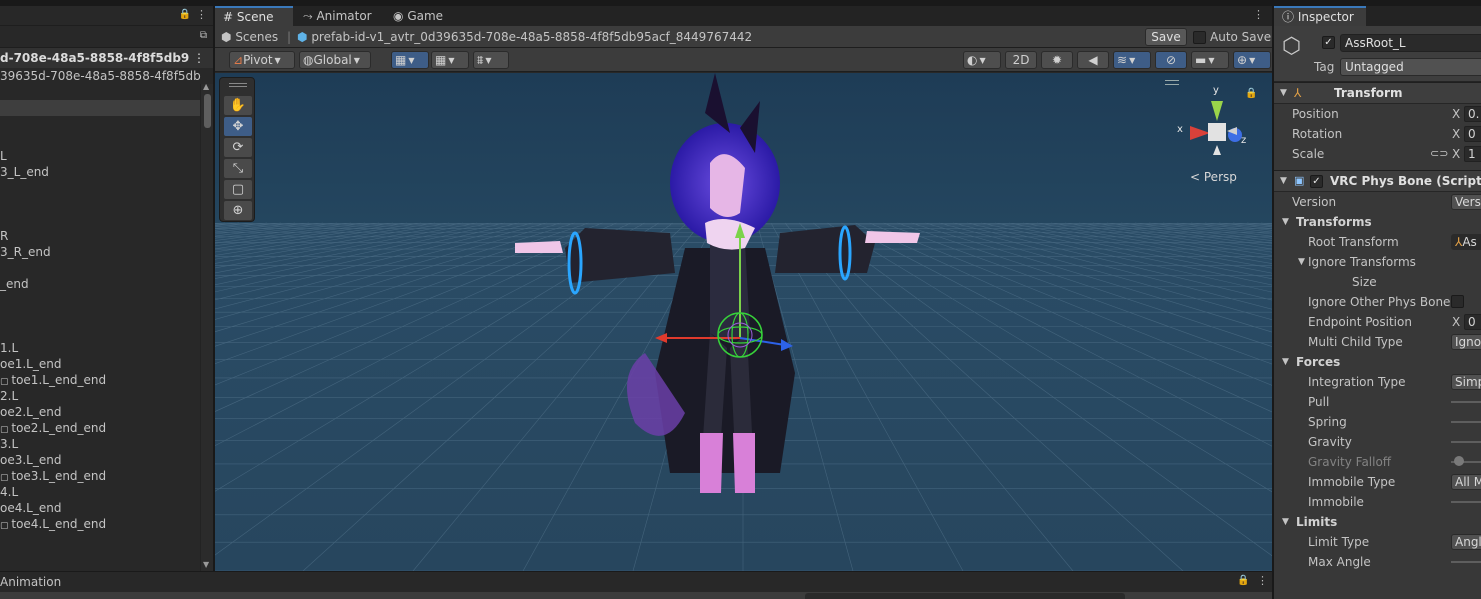  I want to click on increment-snap-toggle: ⩩ ▼, so click(491, 60).